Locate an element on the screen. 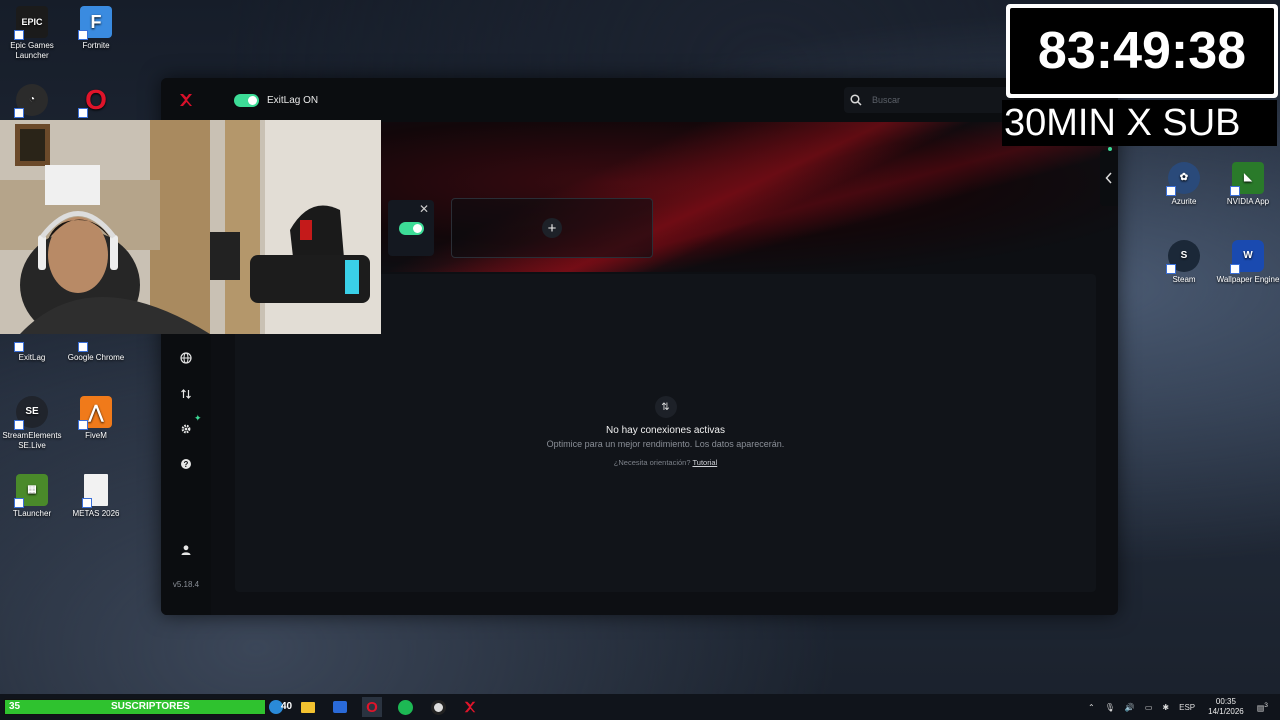 This screenshot has width=1280, height=720. transfer-icon is located at coordinates (186, 394).